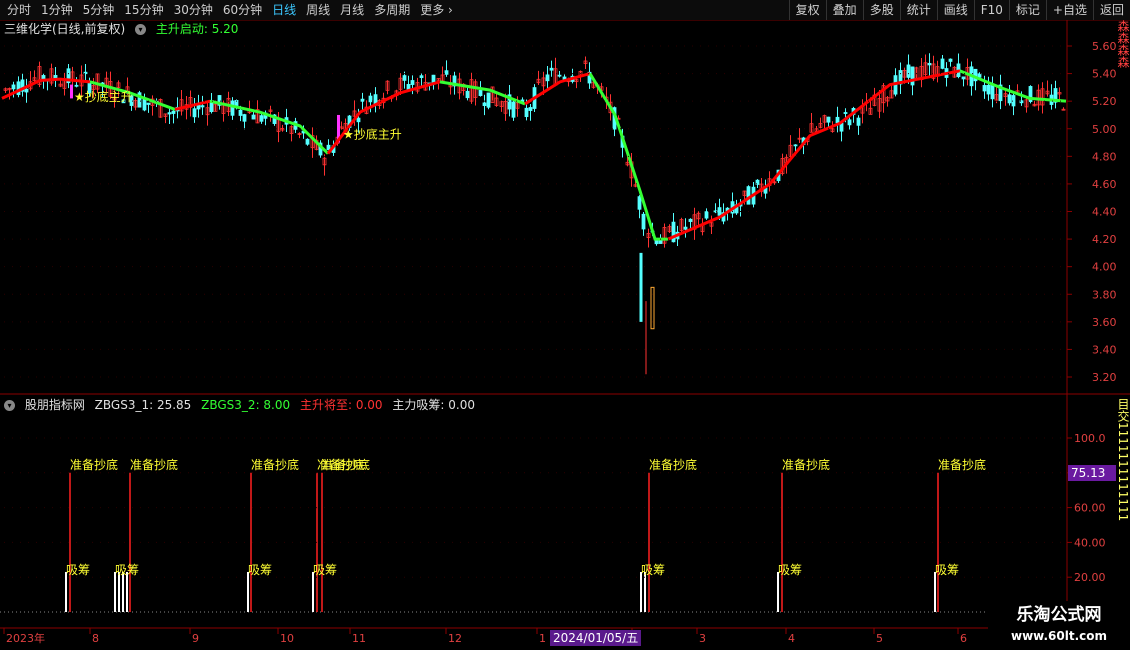 The image size is (1130, 650). Describe the element at coordinates (542, 638) in the screenshot. I see `time-tick-label: 1` at that location.